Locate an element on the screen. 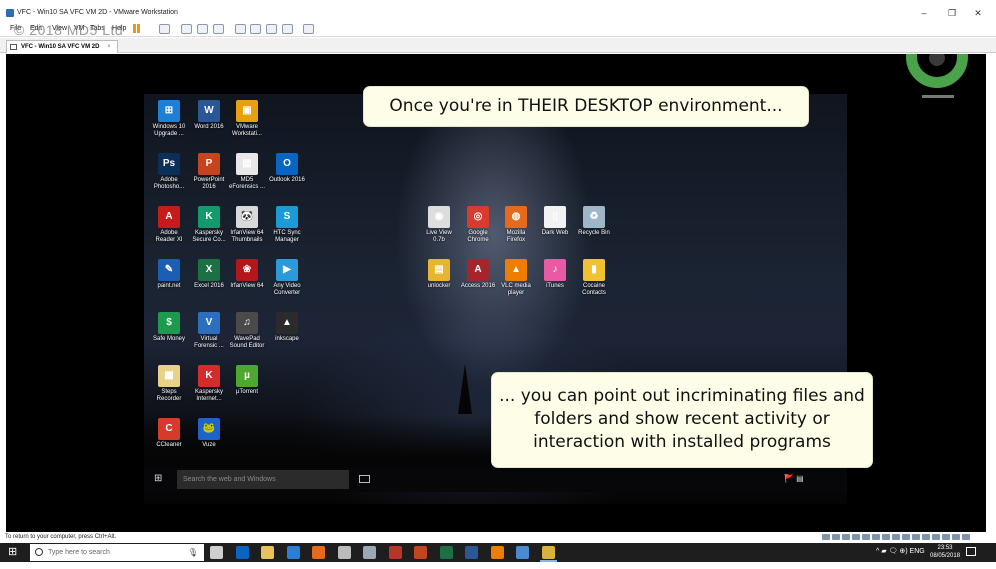  taskbar-task-view-icon is located at coordinates (216, 552).